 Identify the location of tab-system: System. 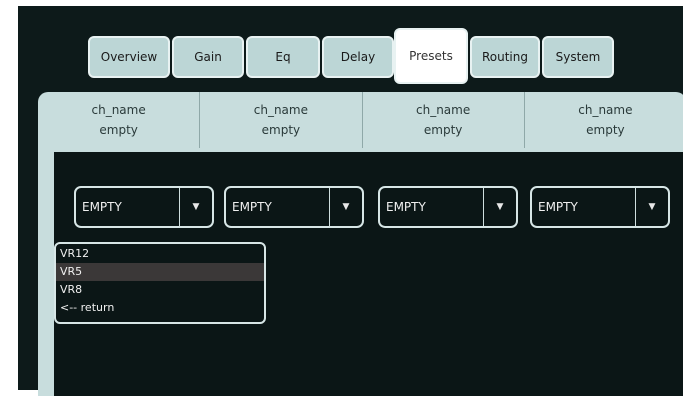
(578, 57).